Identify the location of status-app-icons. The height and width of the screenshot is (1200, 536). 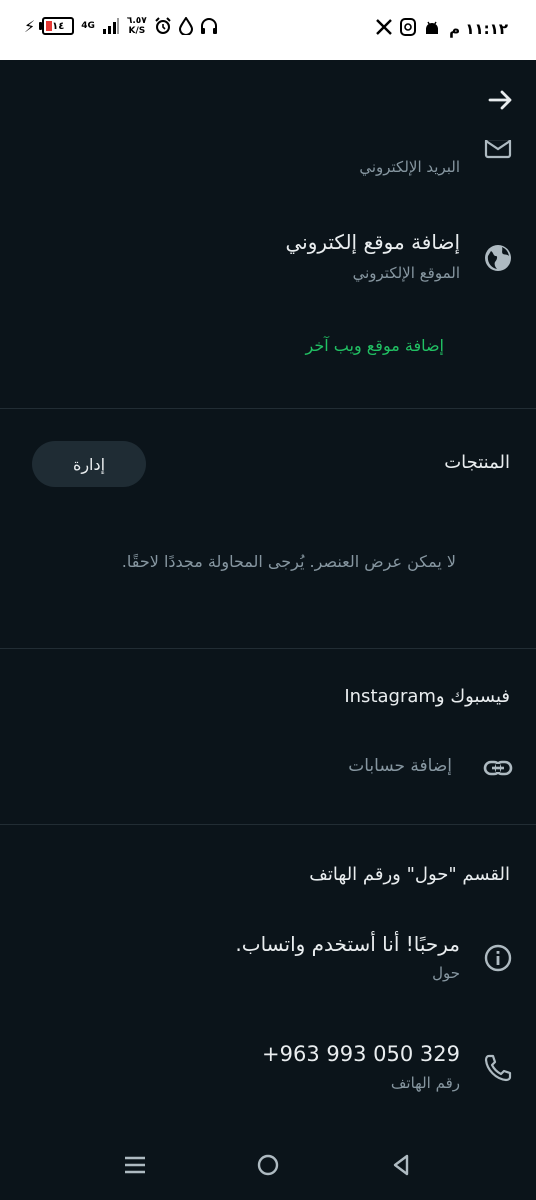
(408, 27).